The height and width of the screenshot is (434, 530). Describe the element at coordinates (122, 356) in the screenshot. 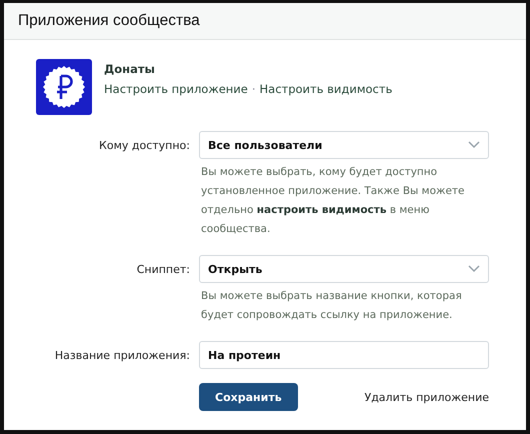

I see `field-label: Название приложения:` at that location.